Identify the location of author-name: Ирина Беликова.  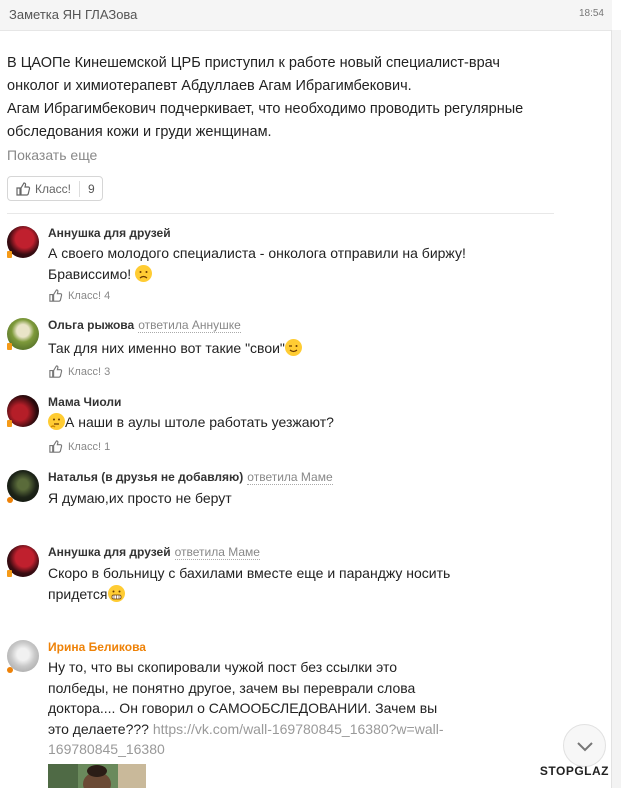
(97, 647).